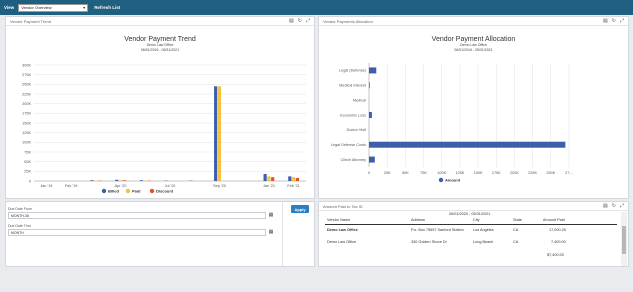 The image size is (633, 292). I want to click on refresh-list-button: Refresh List, so click(107, 7).